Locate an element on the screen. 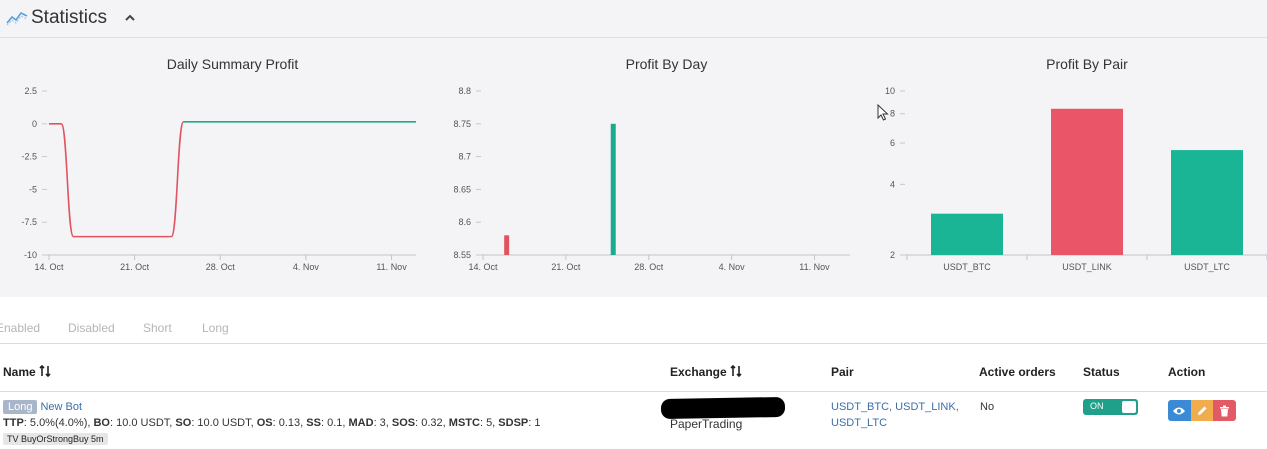 Image resolution: width=1267 pixels, height=449 pixels. bot-name-cell: Long New Bot is located at coordinates (42, 407).